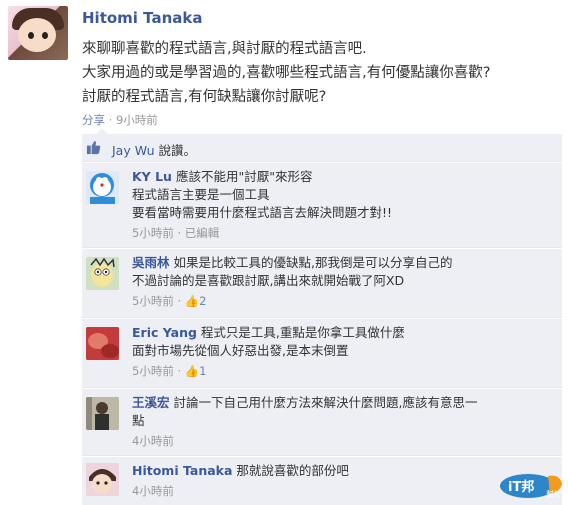 The width and height of the screenshot is (568, 505). I want to click on thumbs-up-icon, so click(93, 147).